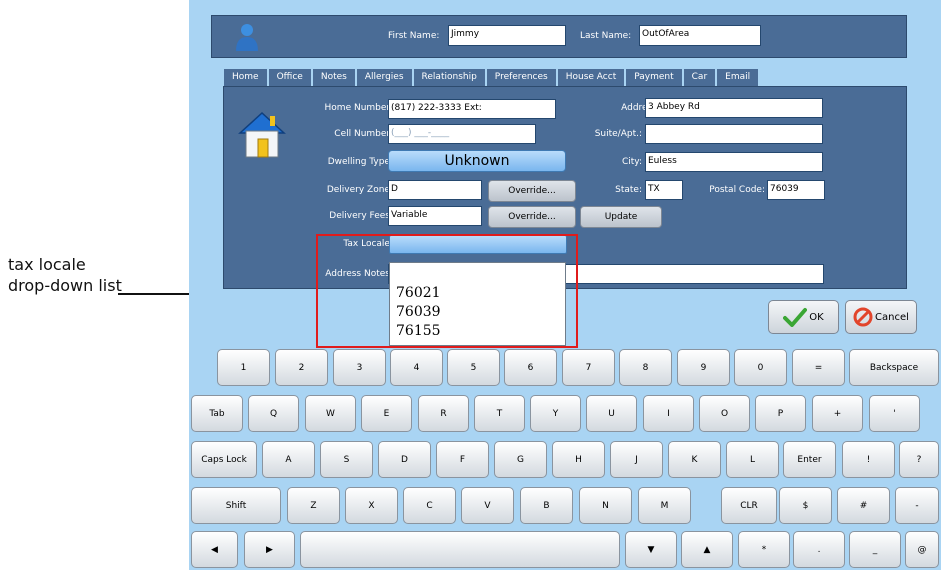  What do you see at coordinates (868, 459) in the screenshot?
I see `key-exclamation: !` at bounding box center [868, 459].